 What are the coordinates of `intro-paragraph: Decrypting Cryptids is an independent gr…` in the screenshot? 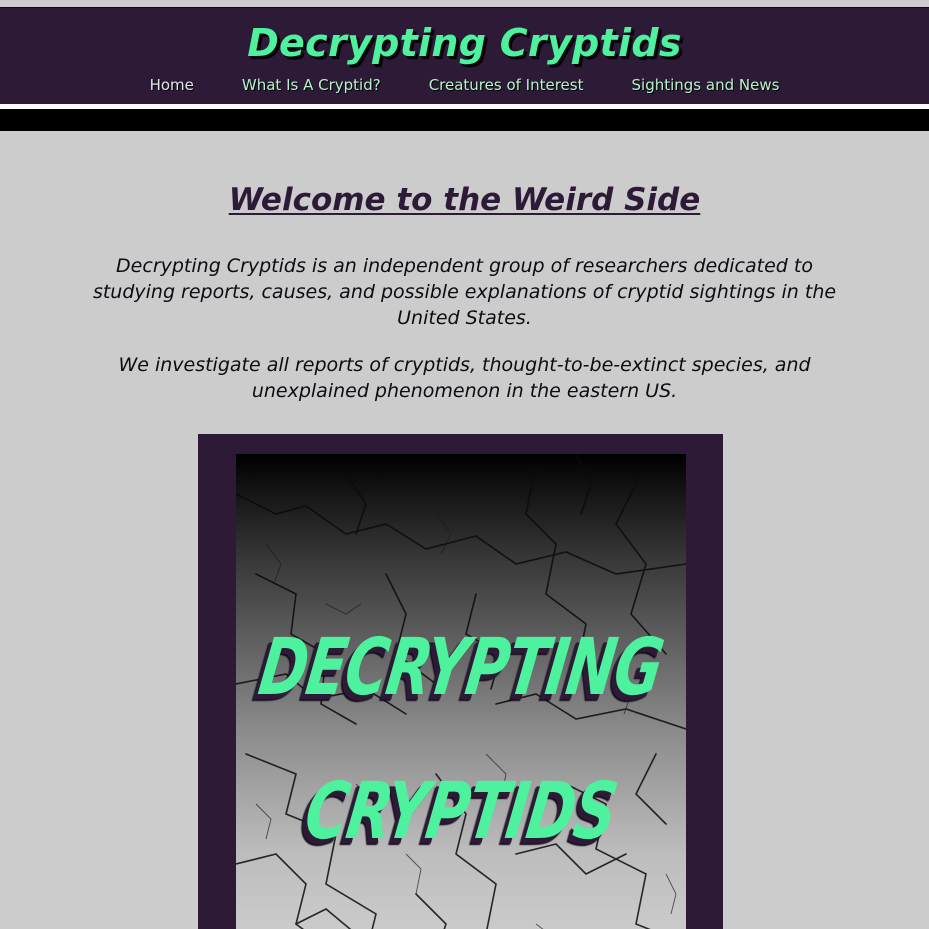 It's located at (464, 292).